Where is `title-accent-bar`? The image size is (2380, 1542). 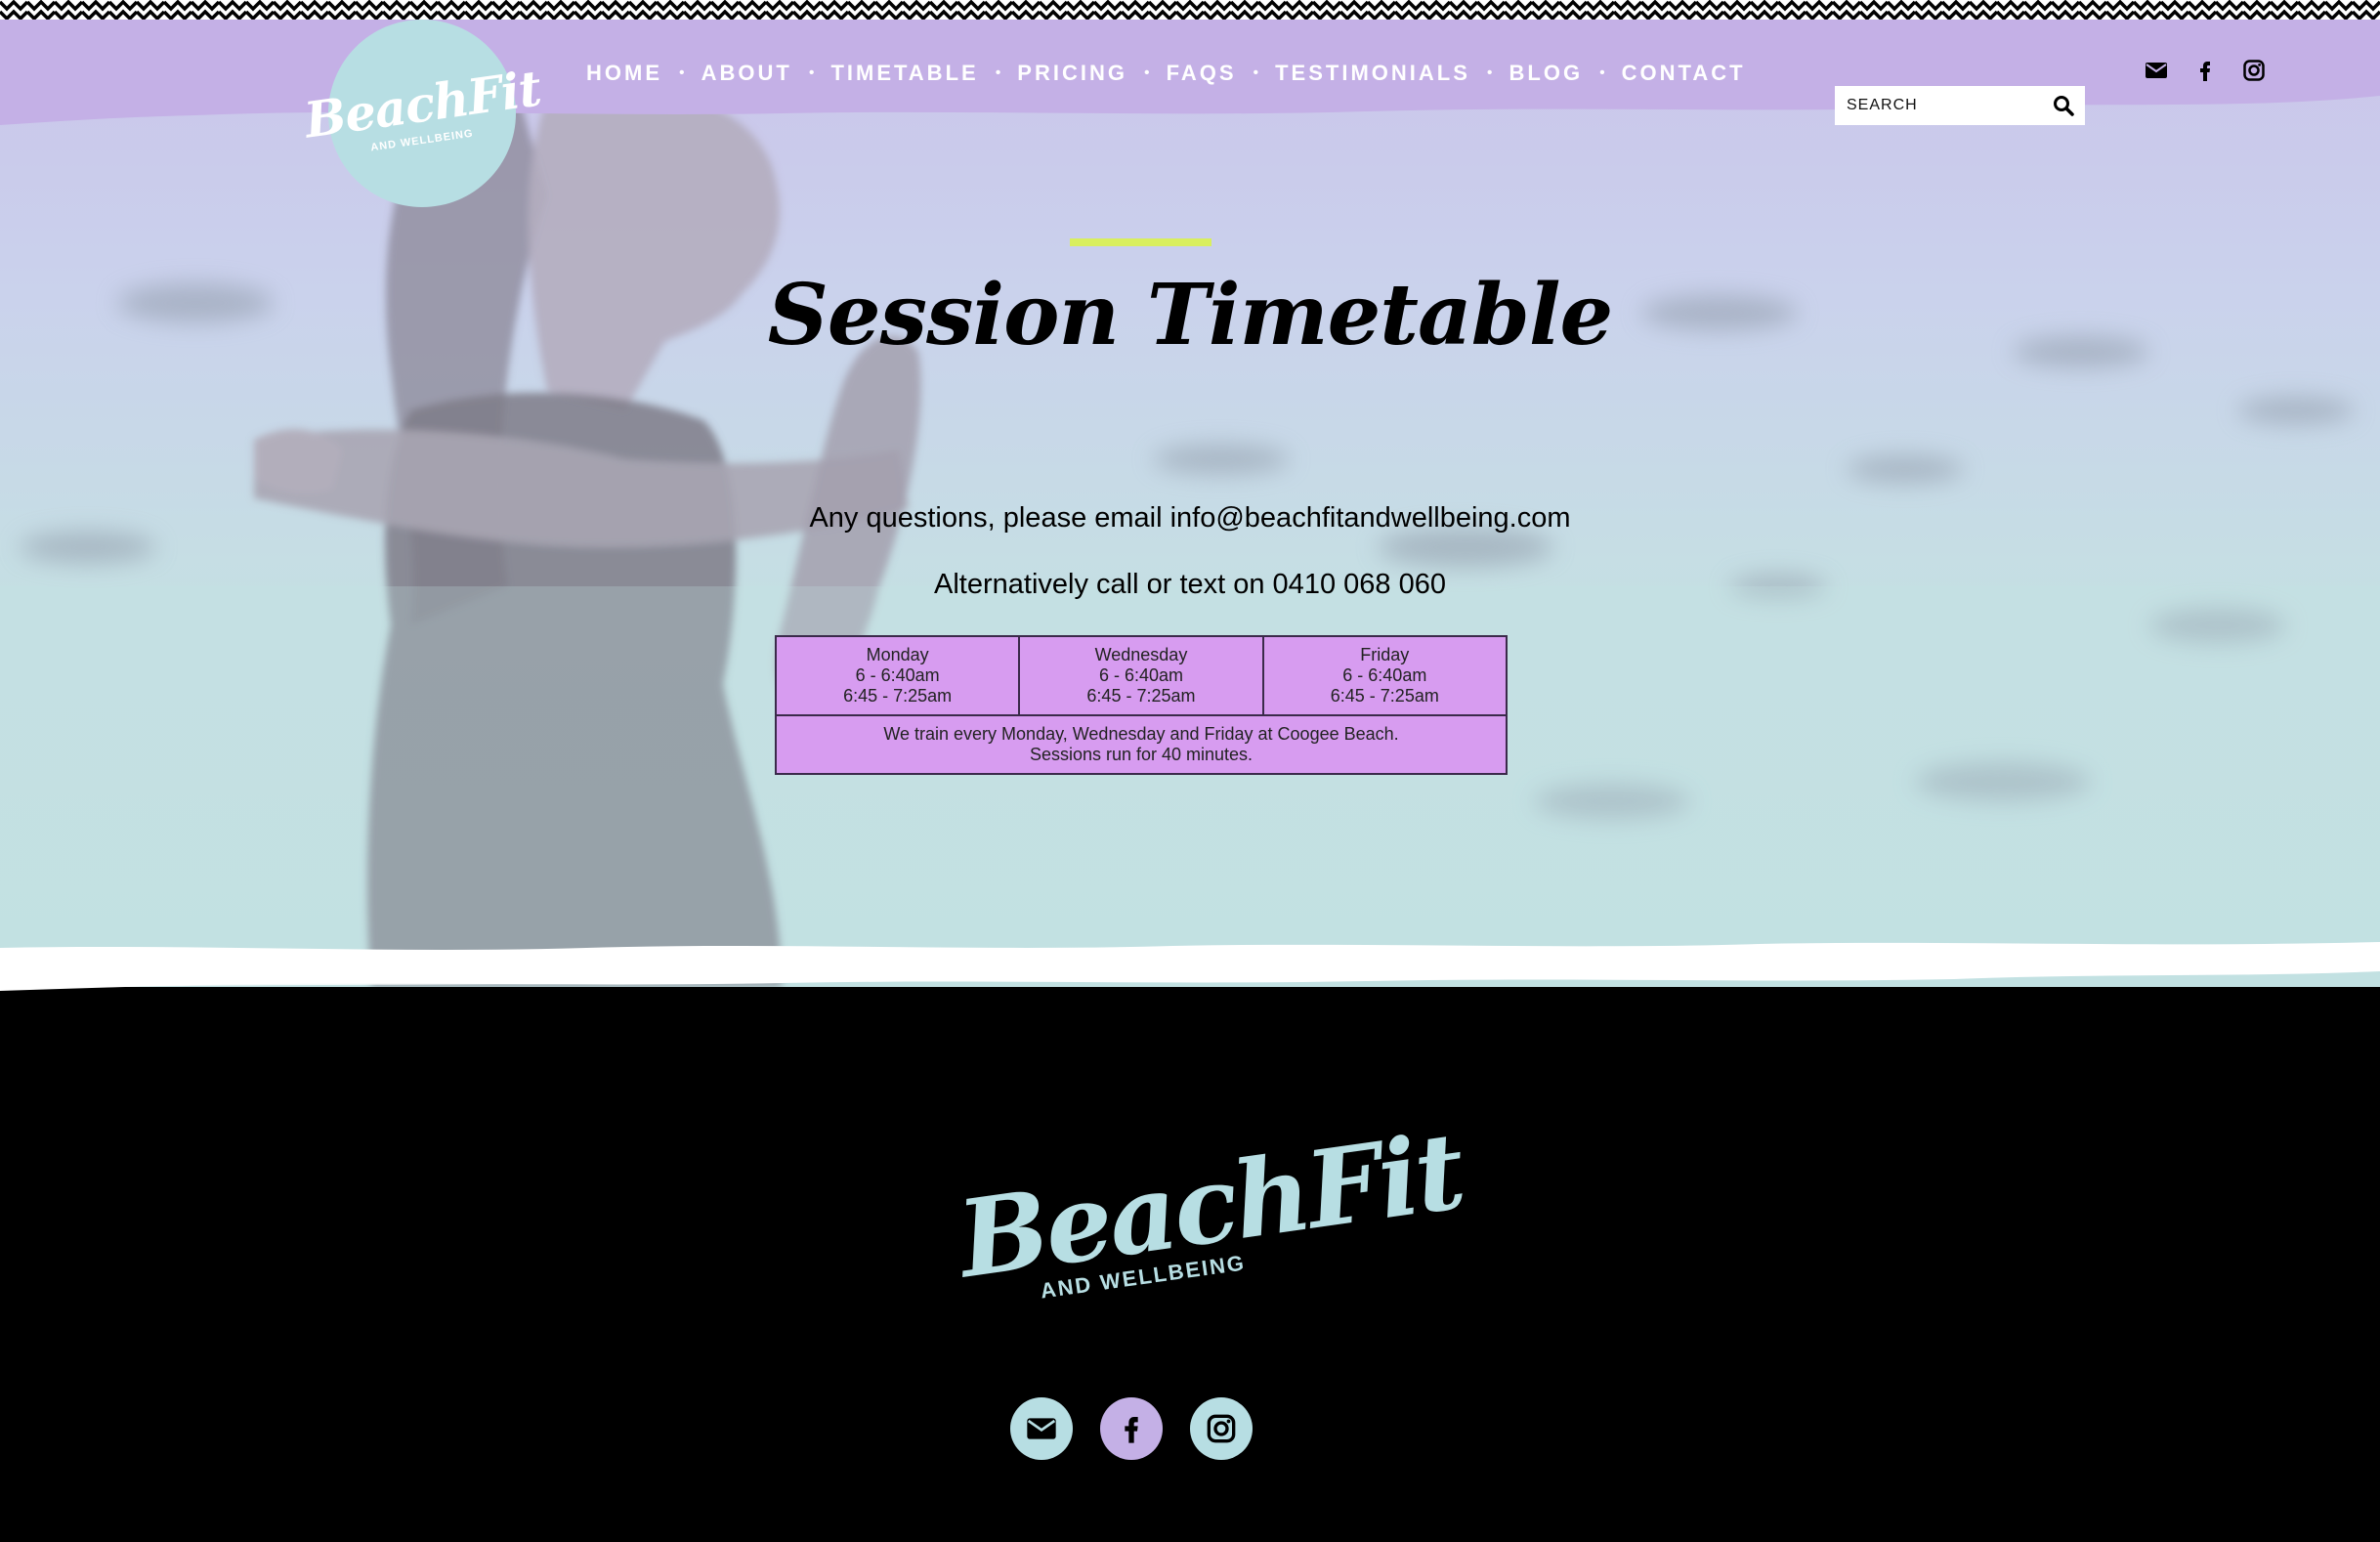 title-accent-bar is located at coordinates (1140, 242).